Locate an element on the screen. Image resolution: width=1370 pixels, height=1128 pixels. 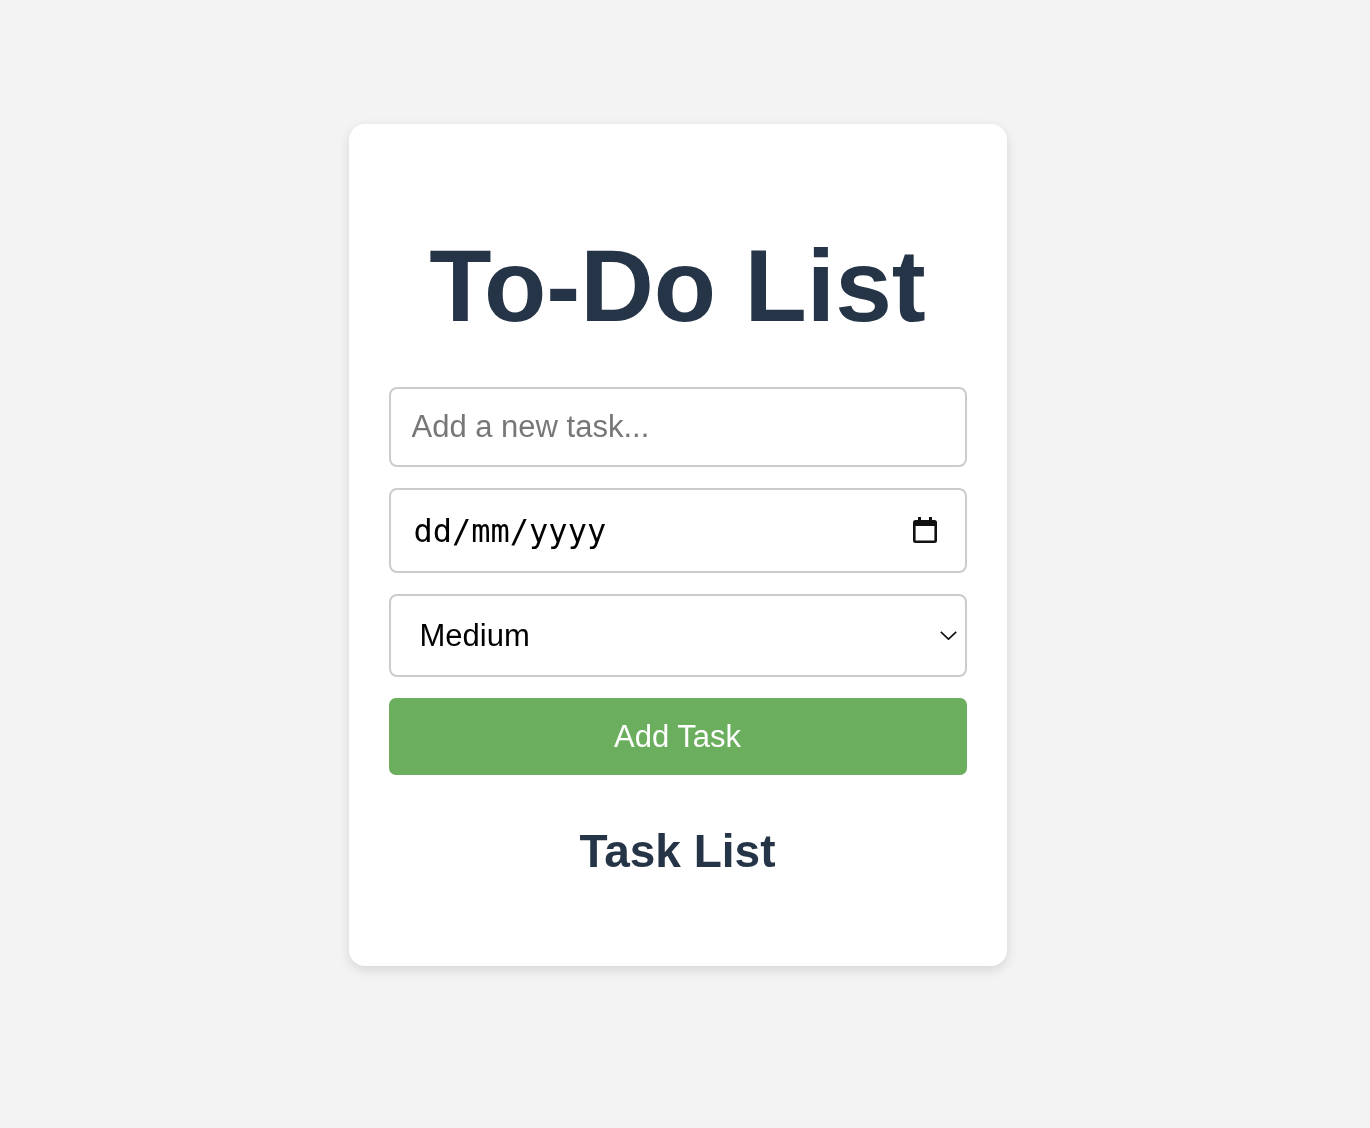
page-title: To-Do List is located at coordinates (677, 286).